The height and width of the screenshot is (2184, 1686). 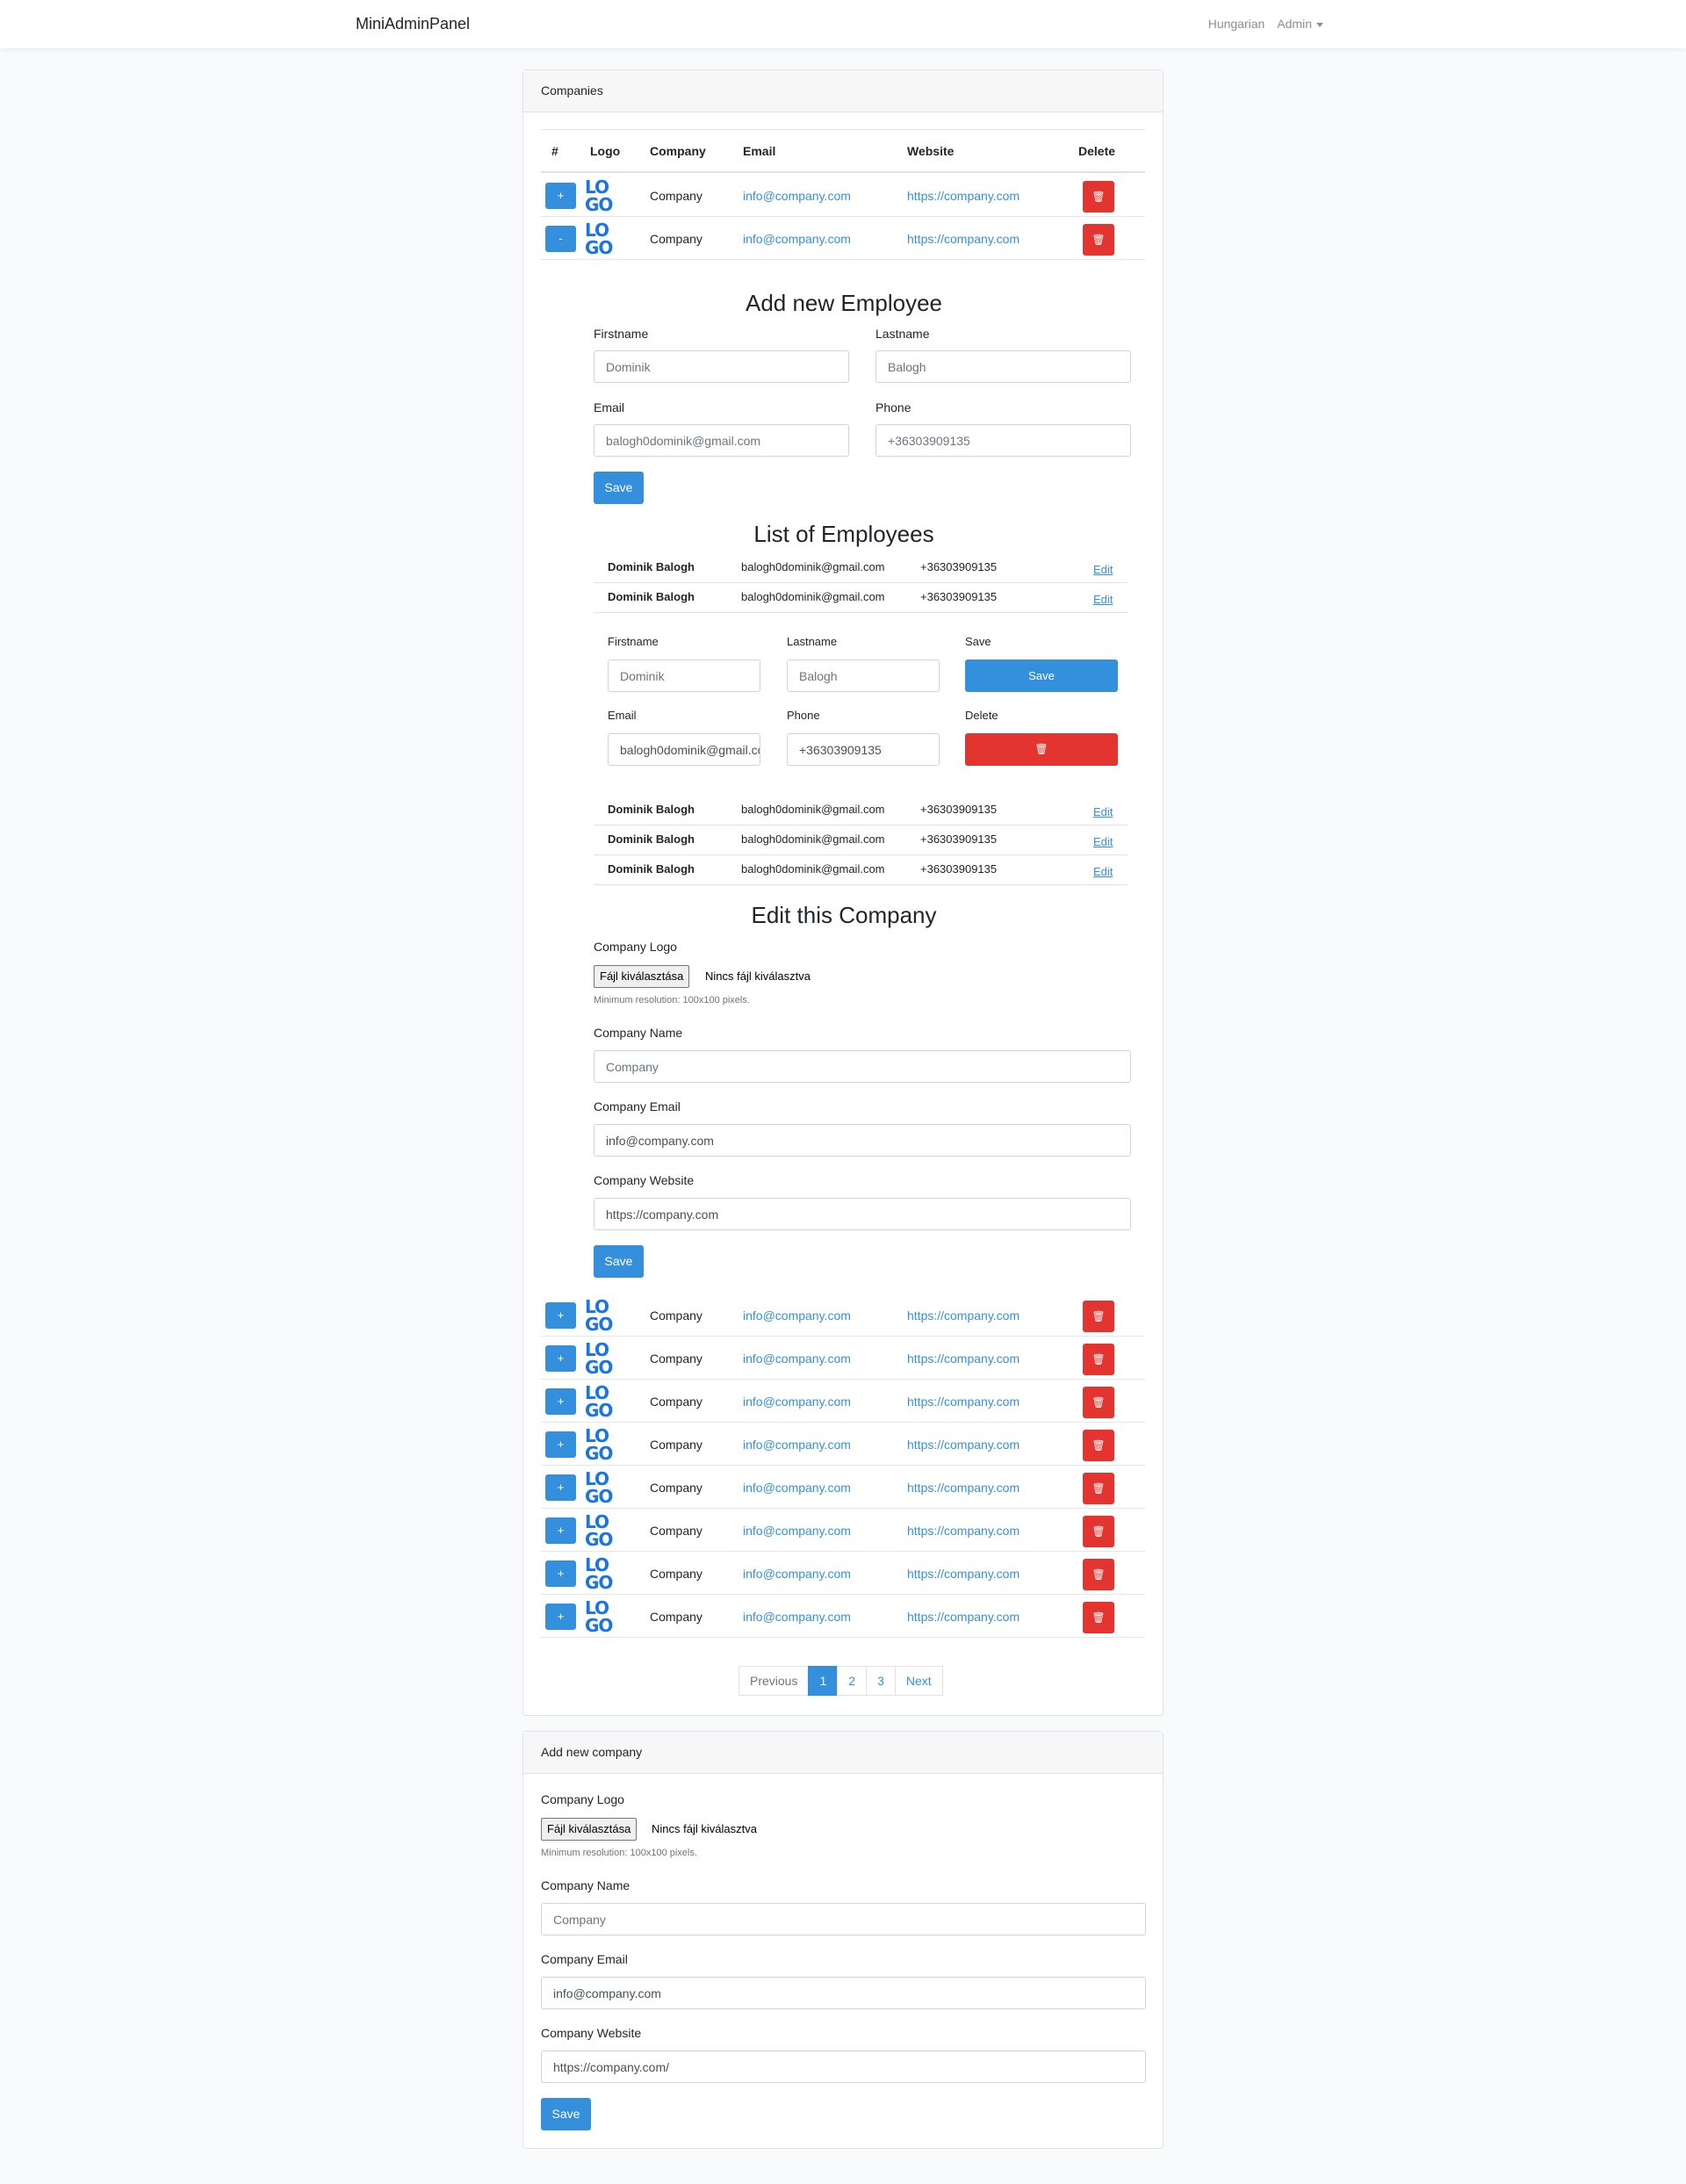 I want to click on firstname-input: Dominik, so click(x=722, y=366).